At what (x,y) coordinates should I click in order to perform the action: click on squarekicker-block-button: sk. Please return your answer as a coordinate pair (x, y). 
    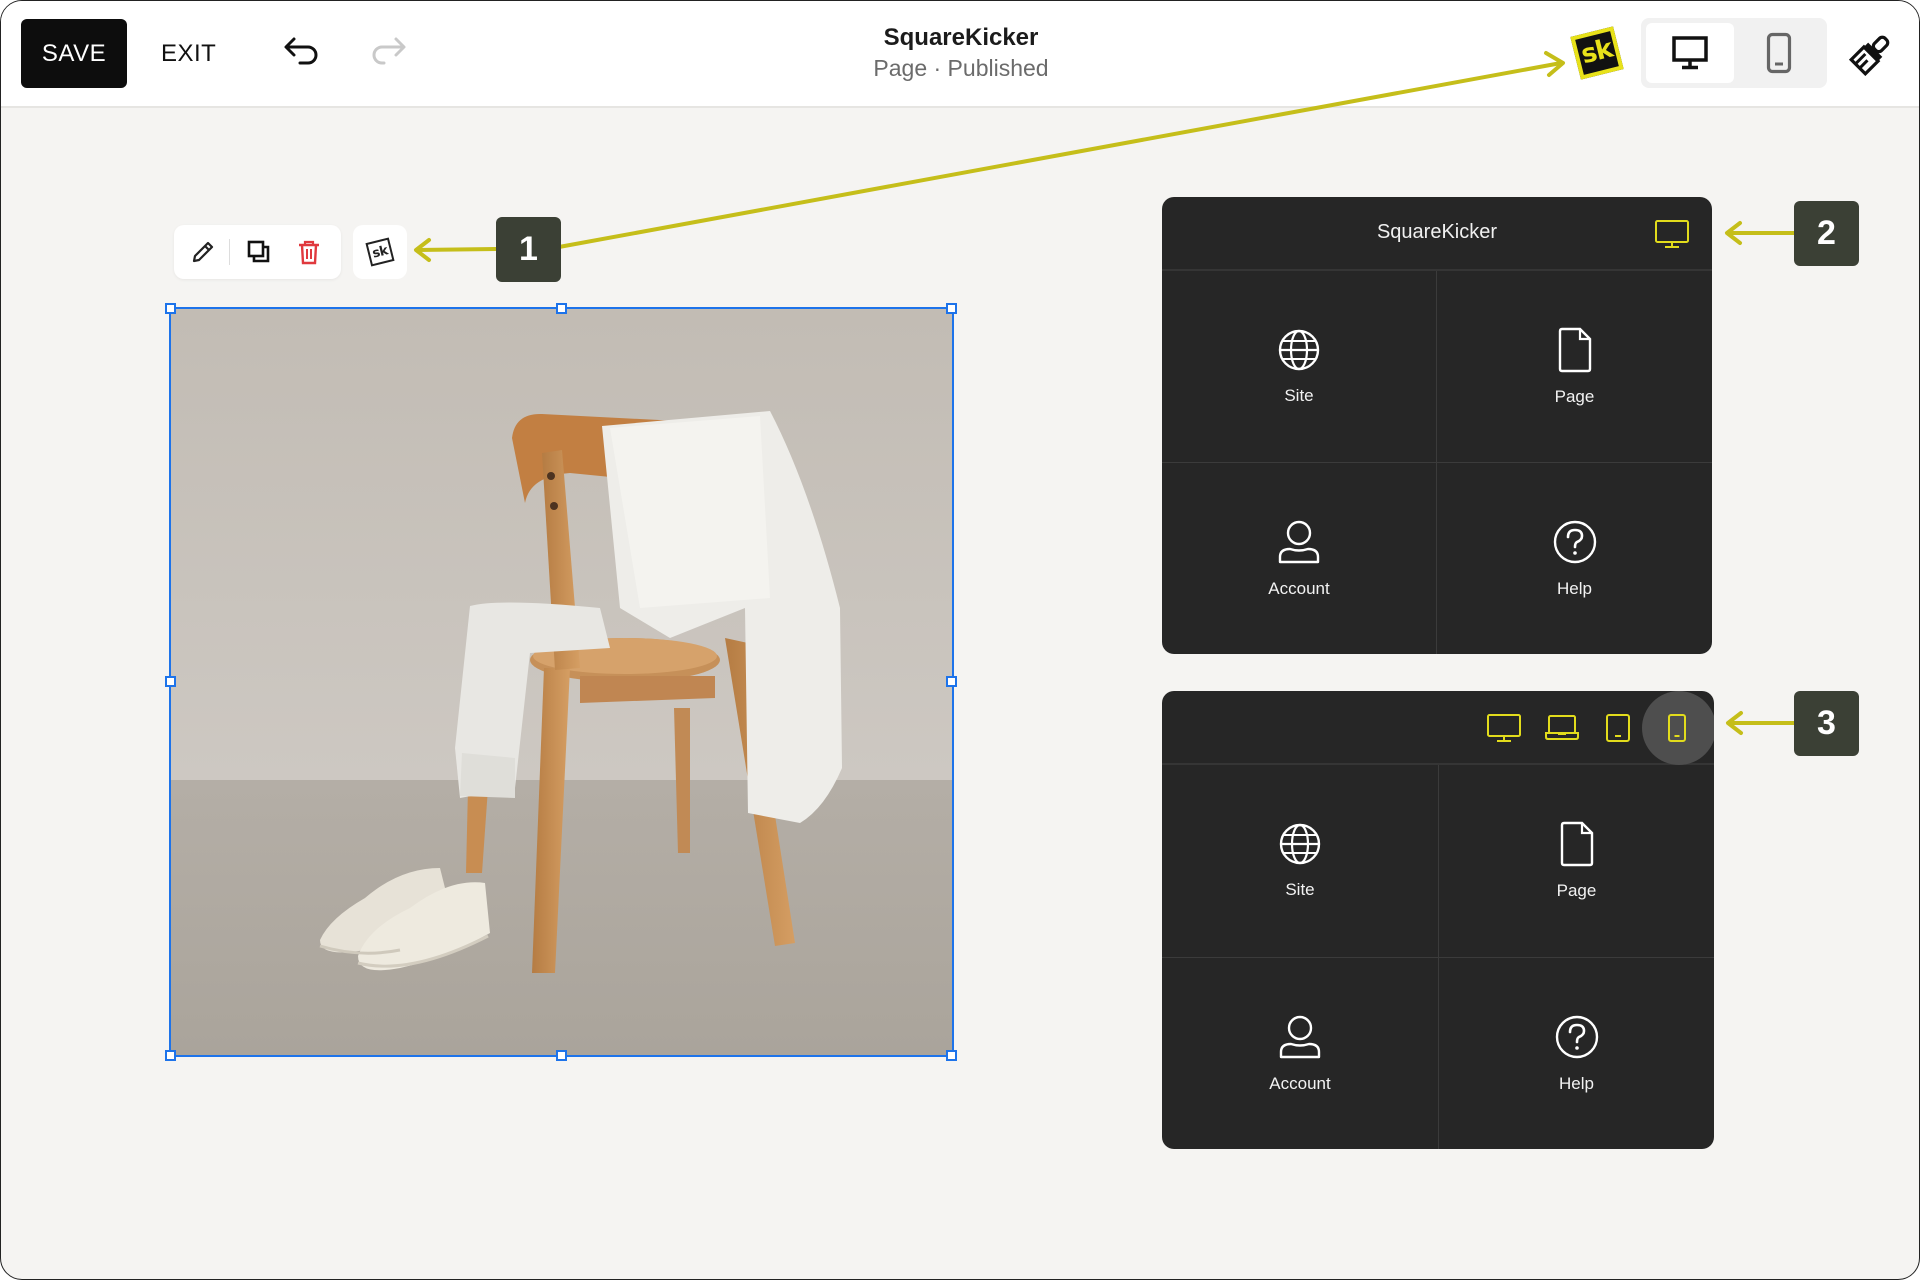
    Looking at the image, I should click on (380, 252).